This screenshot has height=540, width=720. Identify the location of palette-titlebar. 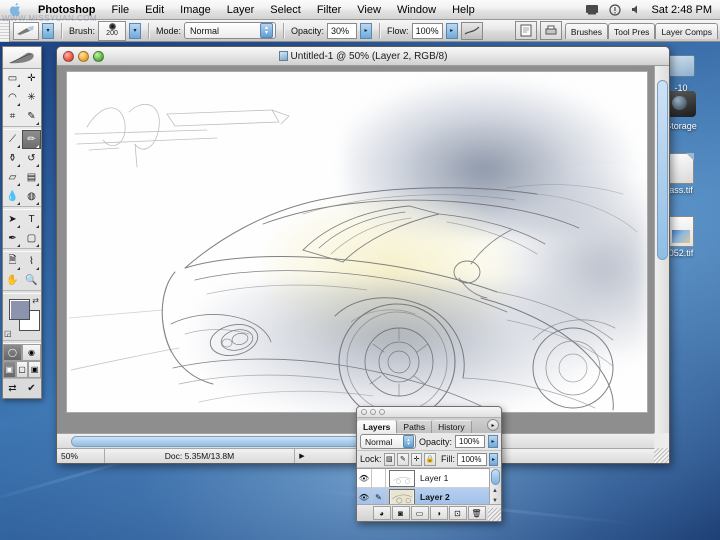
(429, 412).